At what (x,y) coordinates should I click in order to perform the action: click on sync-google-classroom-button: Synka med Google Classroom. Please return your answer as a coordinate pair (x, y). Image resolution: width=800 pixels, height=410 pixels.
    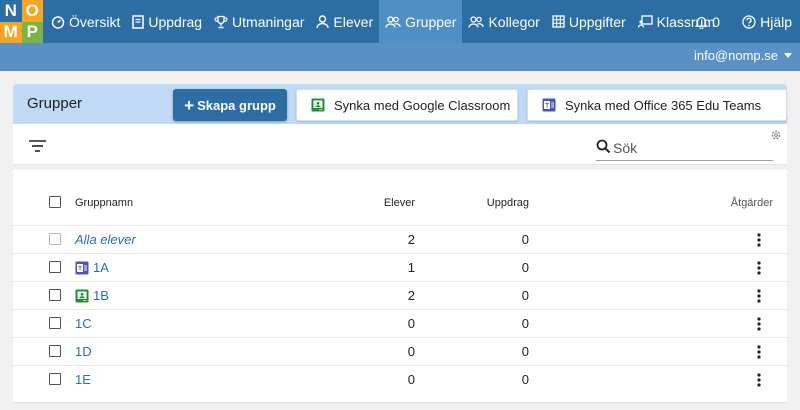
    Looking at the image, I should click on (407, 105).